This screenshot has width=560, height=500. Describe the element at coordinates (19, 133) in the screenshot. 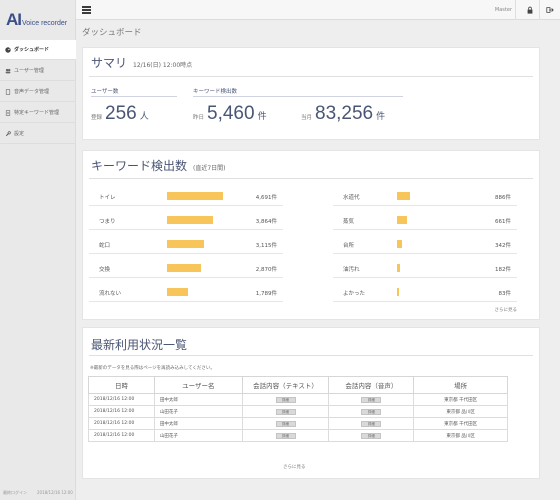

I see `sidebar-item-label: 設定` at that location.